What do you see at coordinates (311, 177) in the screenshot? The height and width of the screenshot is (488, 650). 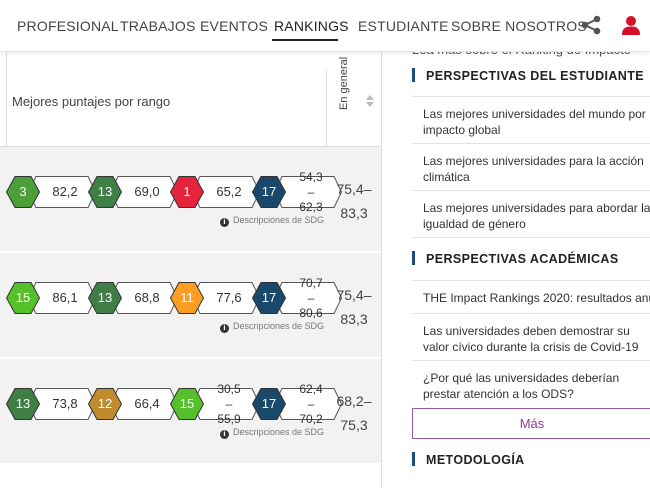 I see `score-range-part: 54,3` at bounding box center [311, 177].